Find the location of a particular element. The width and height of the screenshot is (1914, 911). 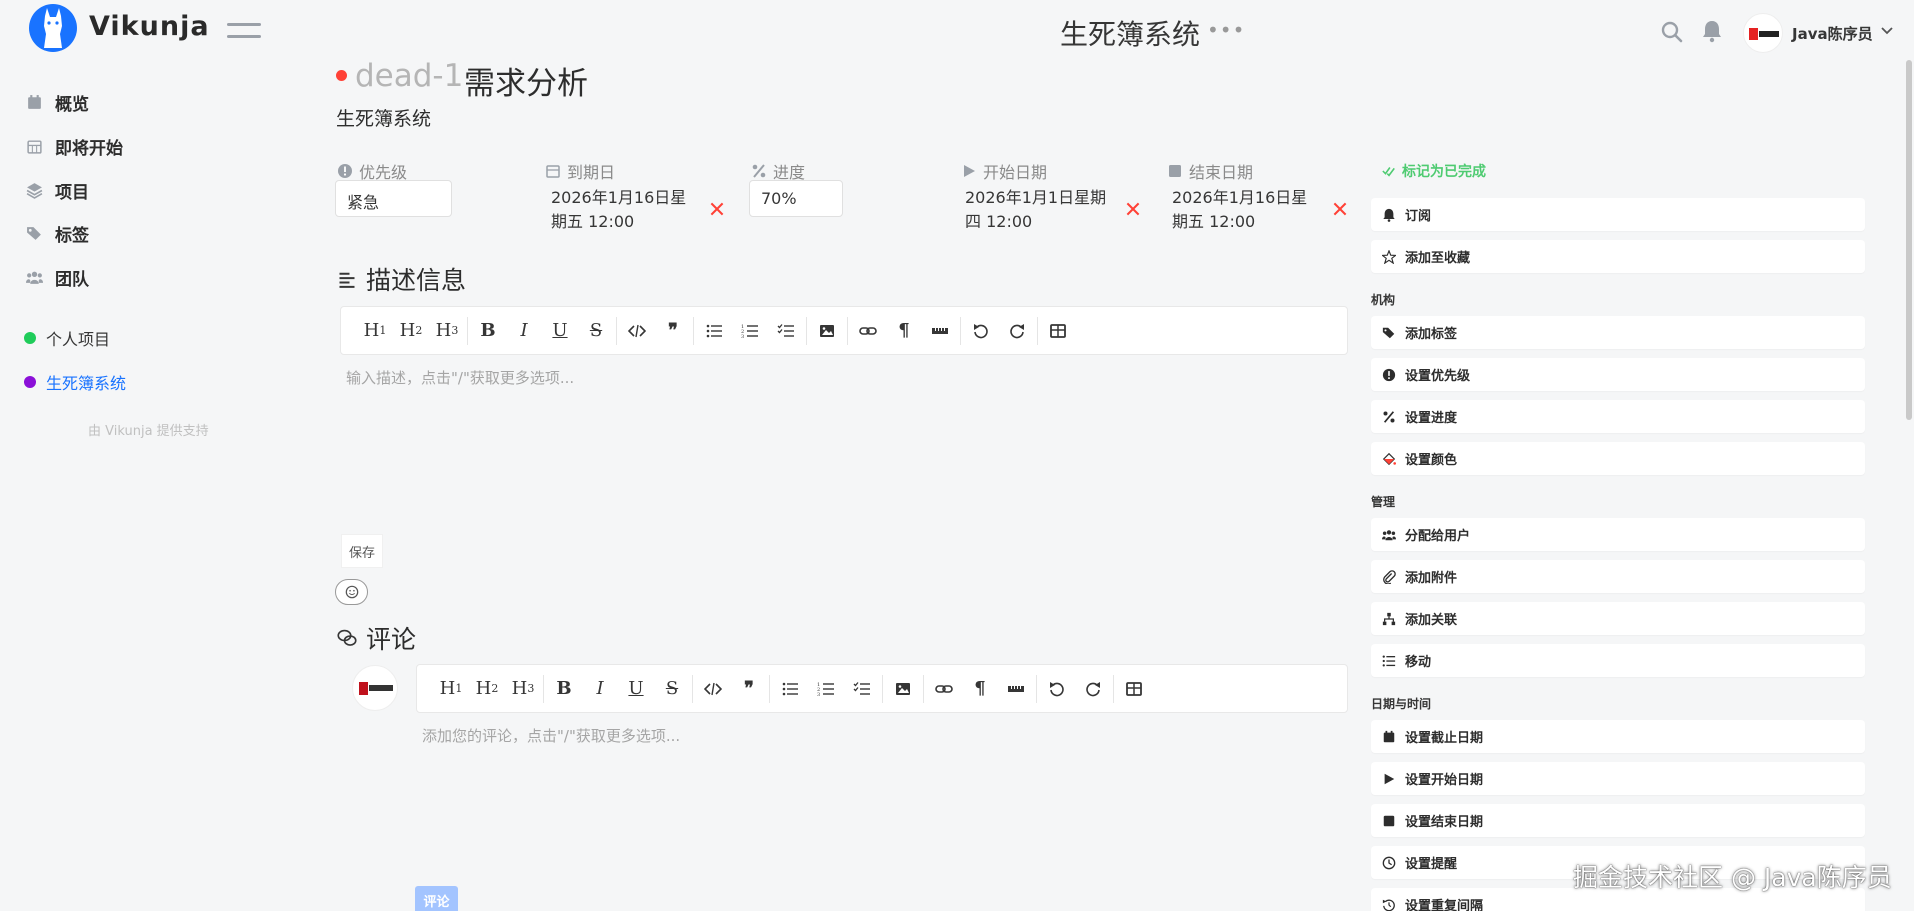

sidebar-item-teams: 团队 is located at coordinates (57, 277).